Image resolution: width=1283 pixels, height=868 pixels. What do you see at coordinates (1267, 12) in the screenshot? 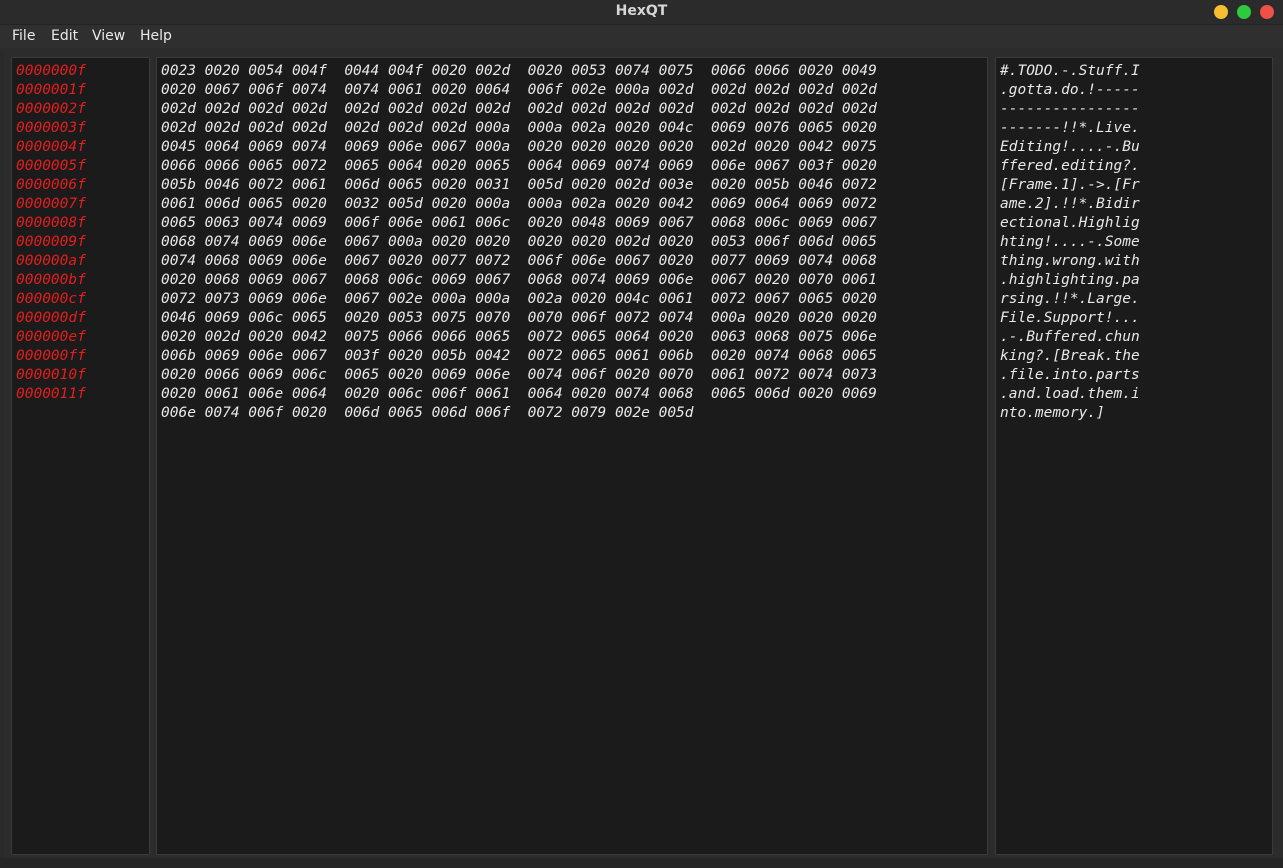
I see `close-button` at bounding box center [1267, 12].